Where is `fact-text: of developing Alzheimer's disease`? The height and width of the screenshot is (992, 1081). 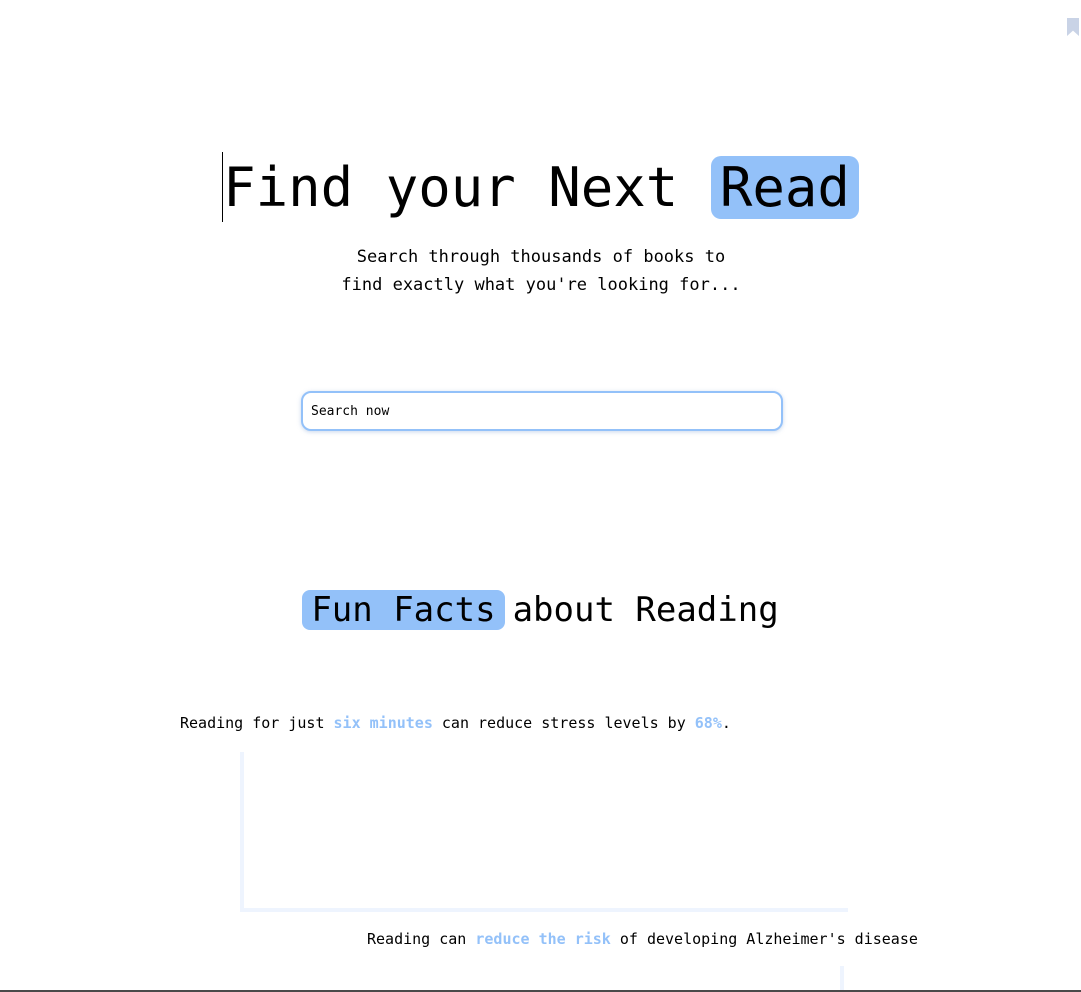 fact-text: of developing Alzheimer's disease is located at coordinates (764, 939).